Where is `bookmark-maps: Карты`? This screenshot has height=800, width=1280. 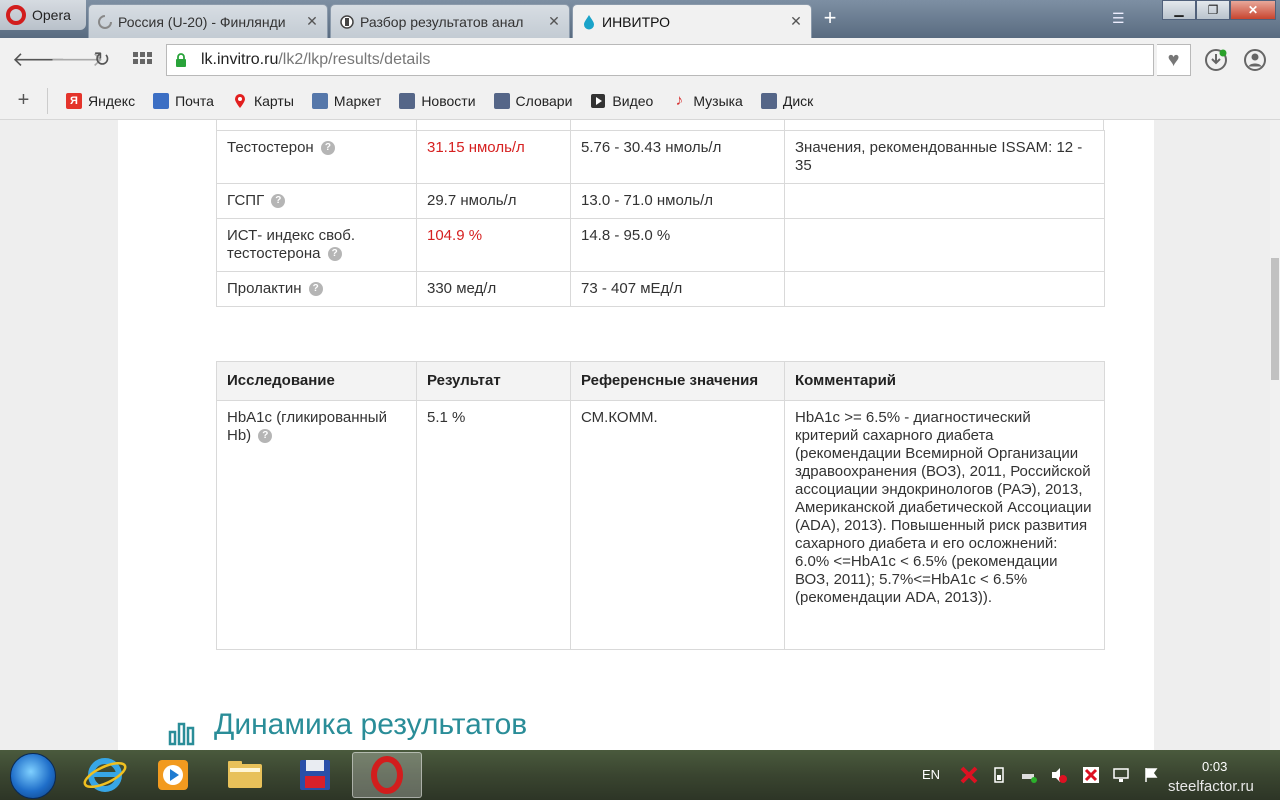 bookmark-maps: Карты is located at coordinates (263, 101).